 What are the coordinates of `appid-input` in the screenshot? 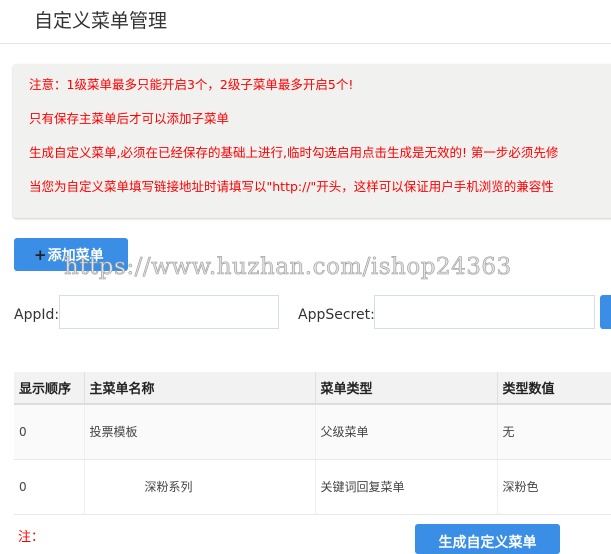 It's located at (169, 312).